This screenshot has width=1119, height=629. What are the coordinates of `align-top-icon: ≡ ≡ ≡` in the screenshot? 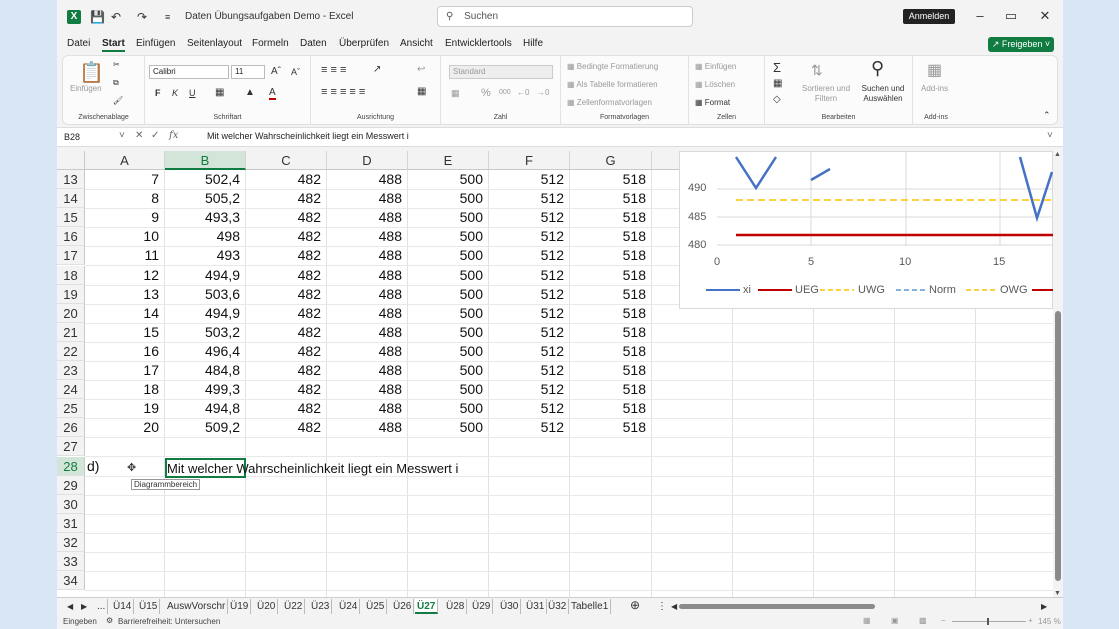 It's located at (333, 70).